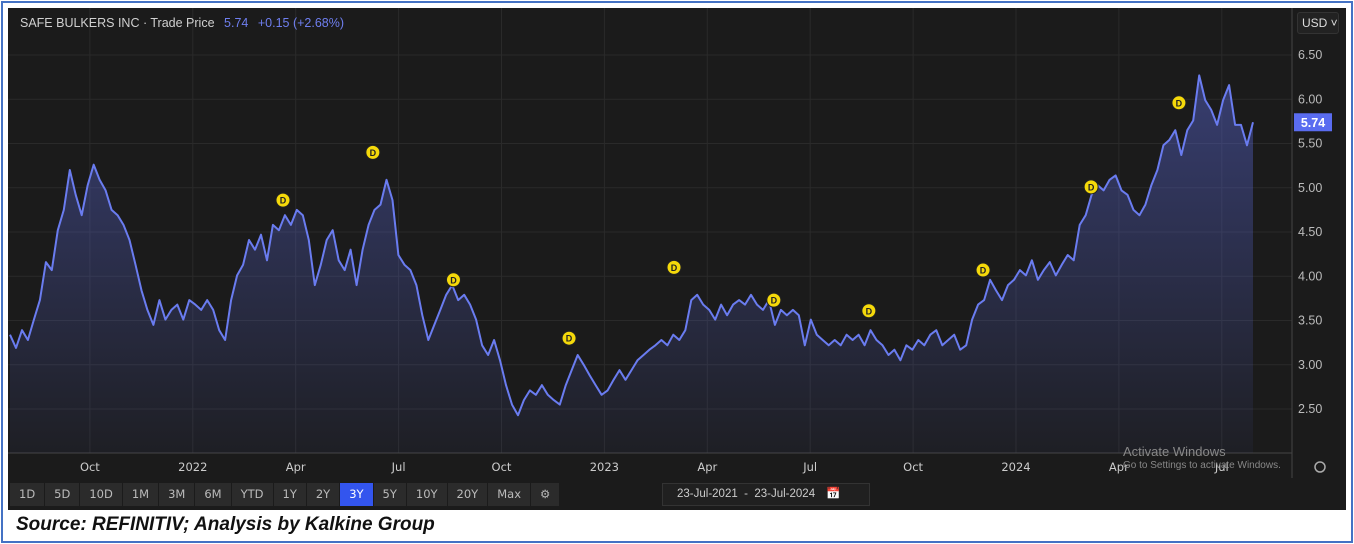  What do you see at coordinates (236, 23) in the screenshot?
I see `current-price: 5.74` at bounding box center [236, 23].